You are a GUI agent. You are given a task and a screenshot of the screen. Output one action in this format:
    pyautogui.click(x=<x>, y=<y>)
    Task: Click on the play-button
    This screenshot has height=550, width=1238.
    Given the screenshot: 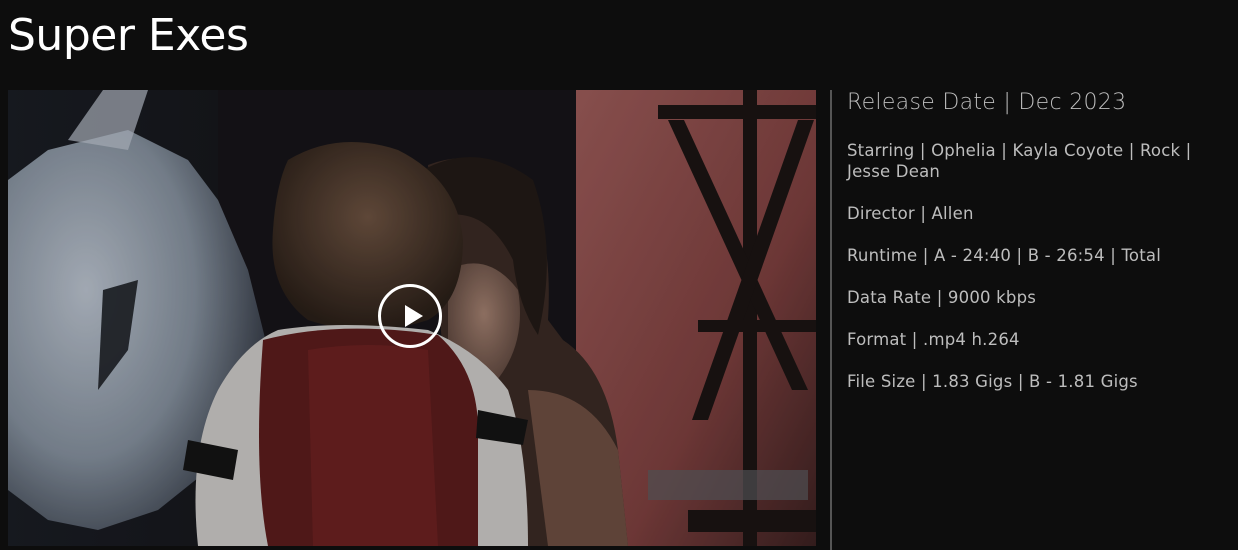 What is the action you would take?
    pyautogui.click(x=410, y=316)
    